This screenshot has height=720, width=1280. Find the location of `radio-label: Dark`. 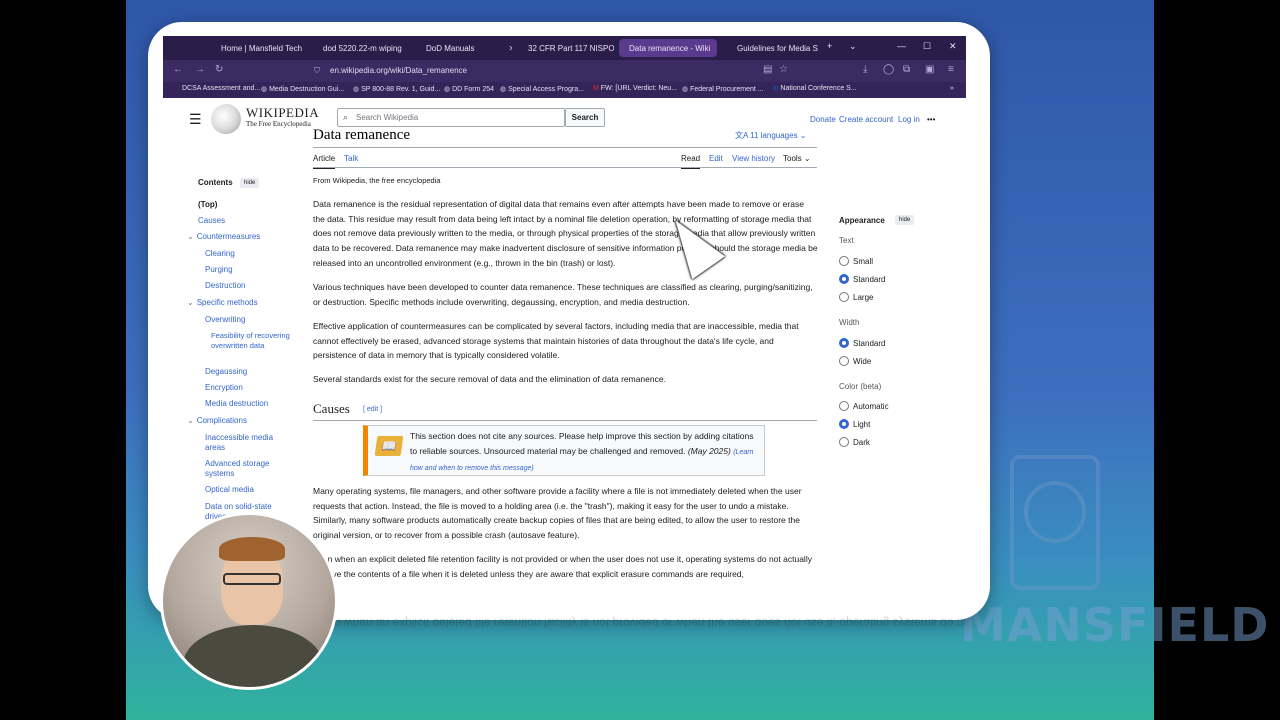

radio-label: Dark is located at coordinates (861, 442).